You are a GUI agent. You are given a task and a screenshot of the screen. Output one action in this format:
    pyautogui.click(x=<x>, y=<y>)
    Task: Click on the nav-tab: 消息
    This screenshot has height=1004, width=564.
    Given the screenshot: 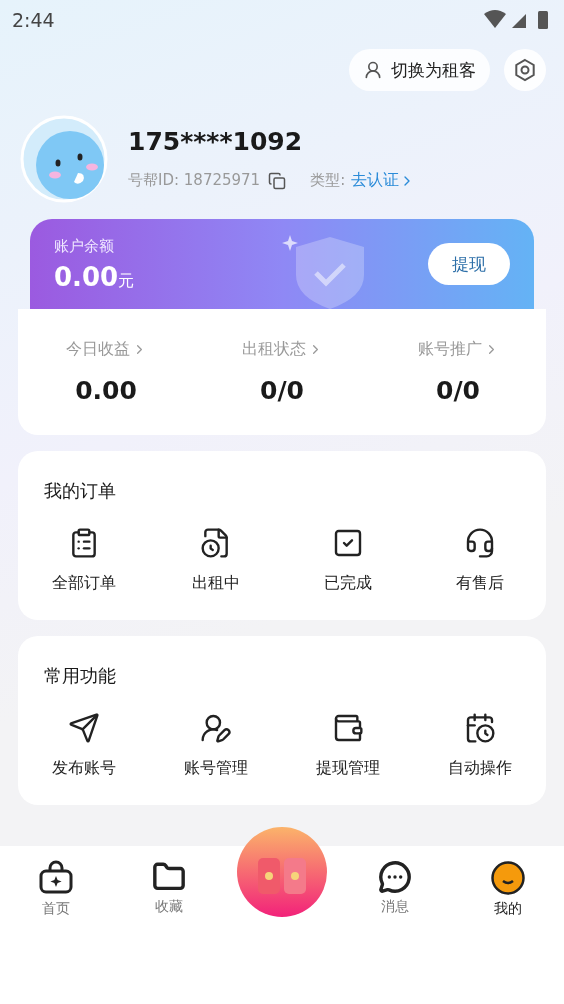 What is the action you would take?
    pyautogui.click(x=395, y=888)
    